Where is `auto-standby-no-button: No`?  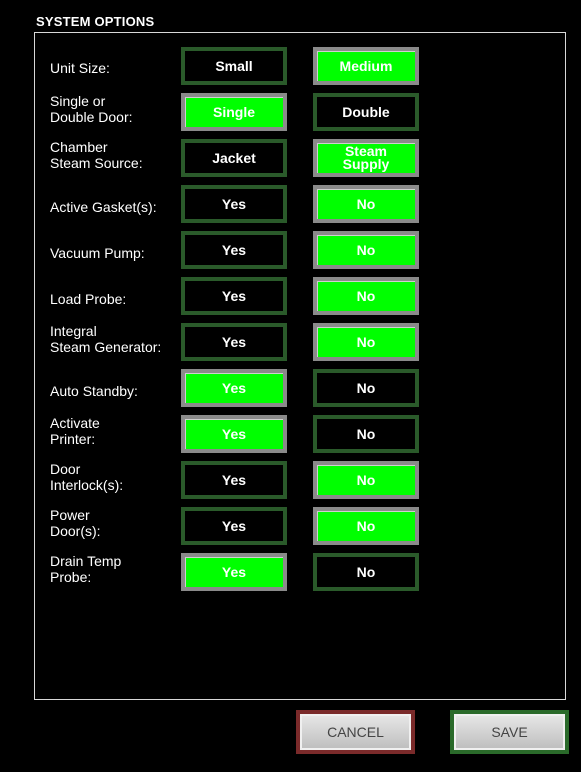 auto-standby-no-button: No is located at coordinates (366, 388).